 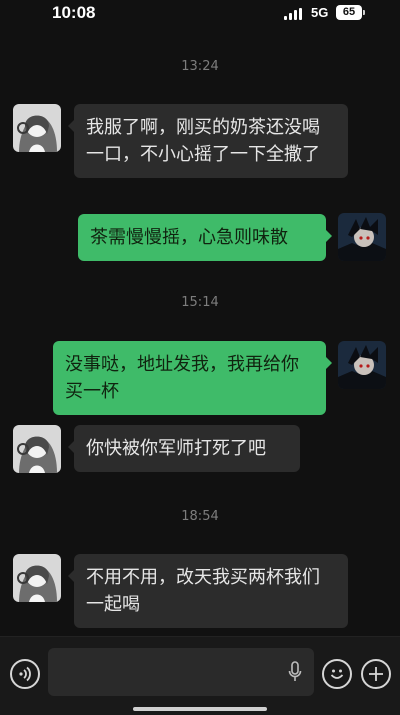 What do you see at coordinates (200, 16) in the screenshot?
I see `status-bar: 10:08 5G 65` at bounding box center [200, 16].